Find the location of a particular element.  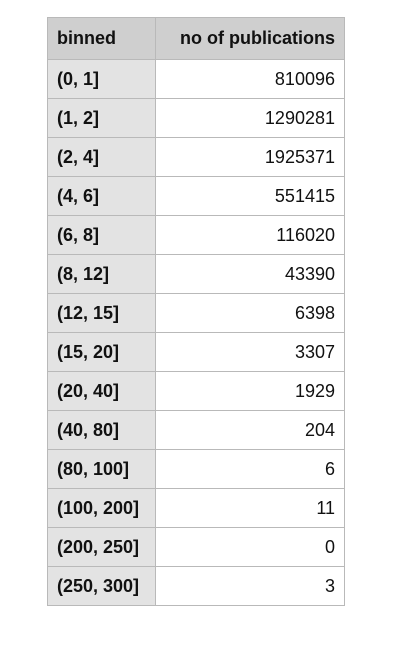

publication-count-cell: 3 is located at coordinates (250, 586).